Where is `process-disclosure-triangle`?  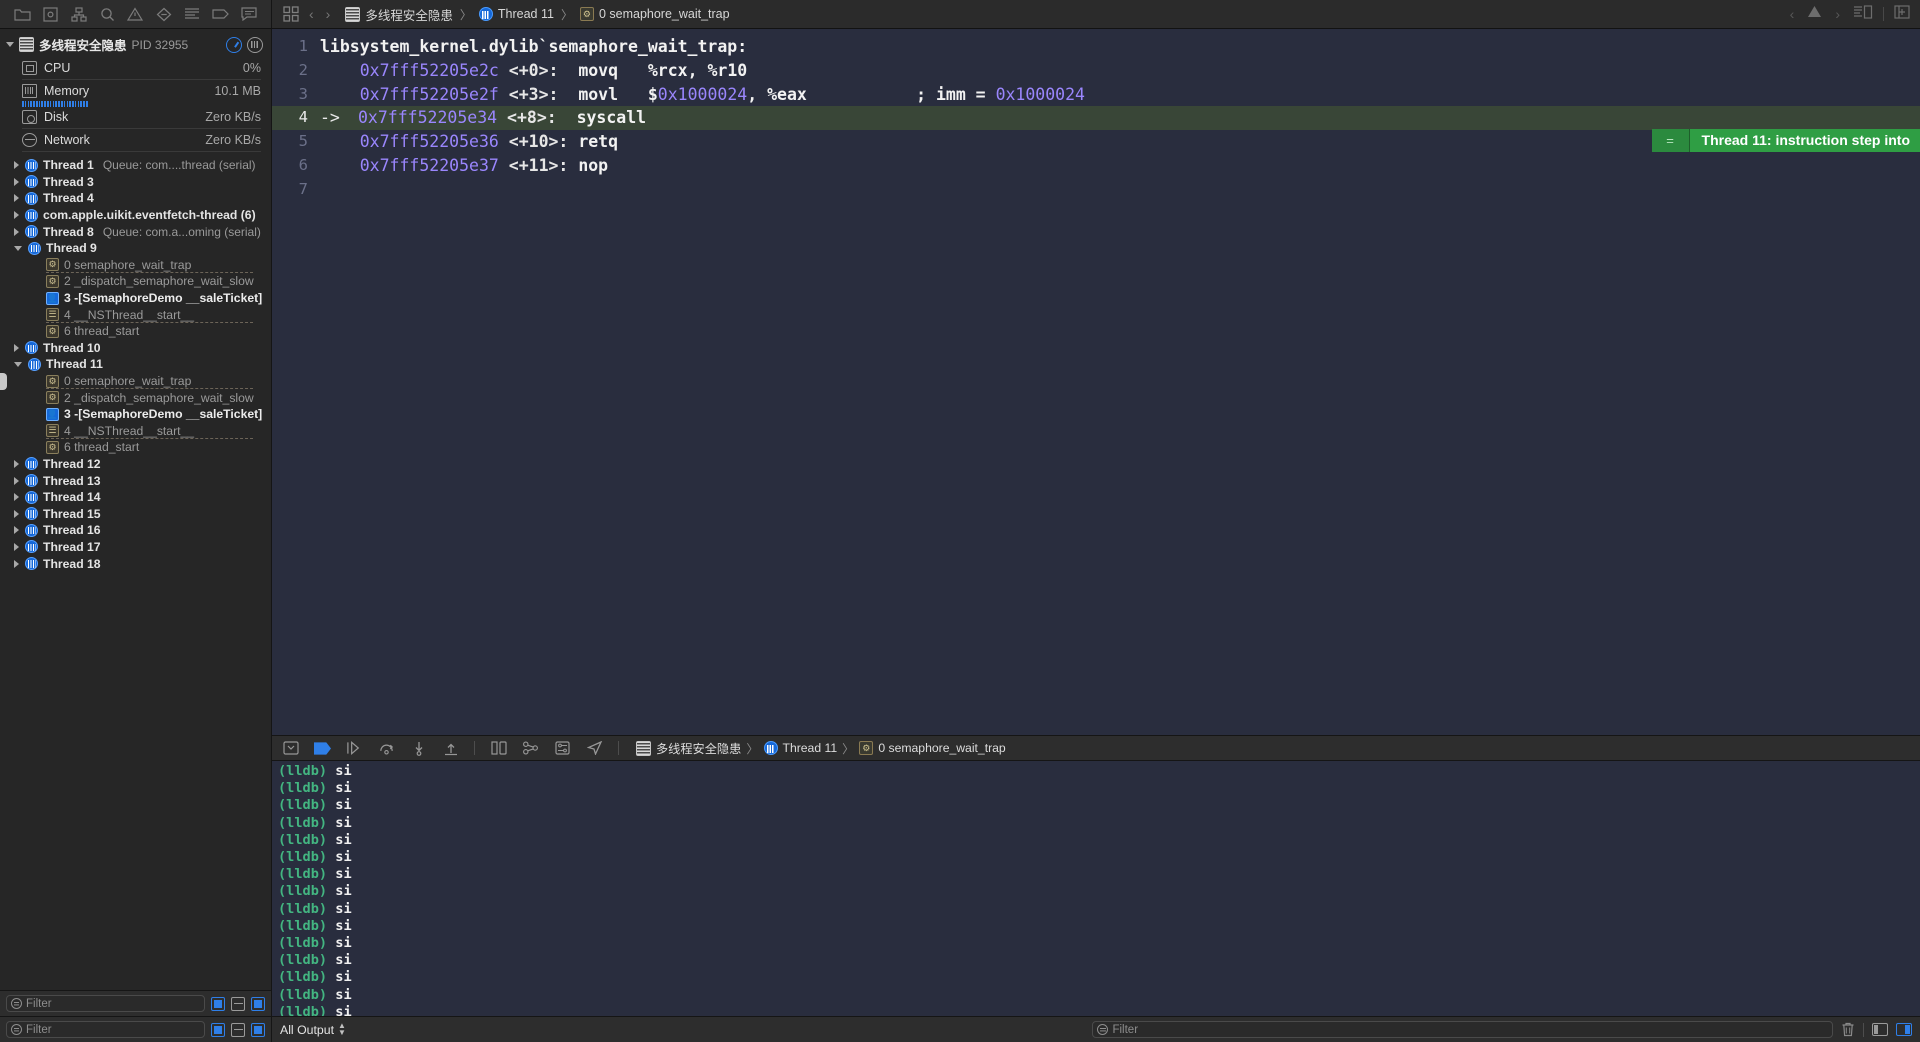
process-disclosure-triangle is located at coordinates (10, 44).